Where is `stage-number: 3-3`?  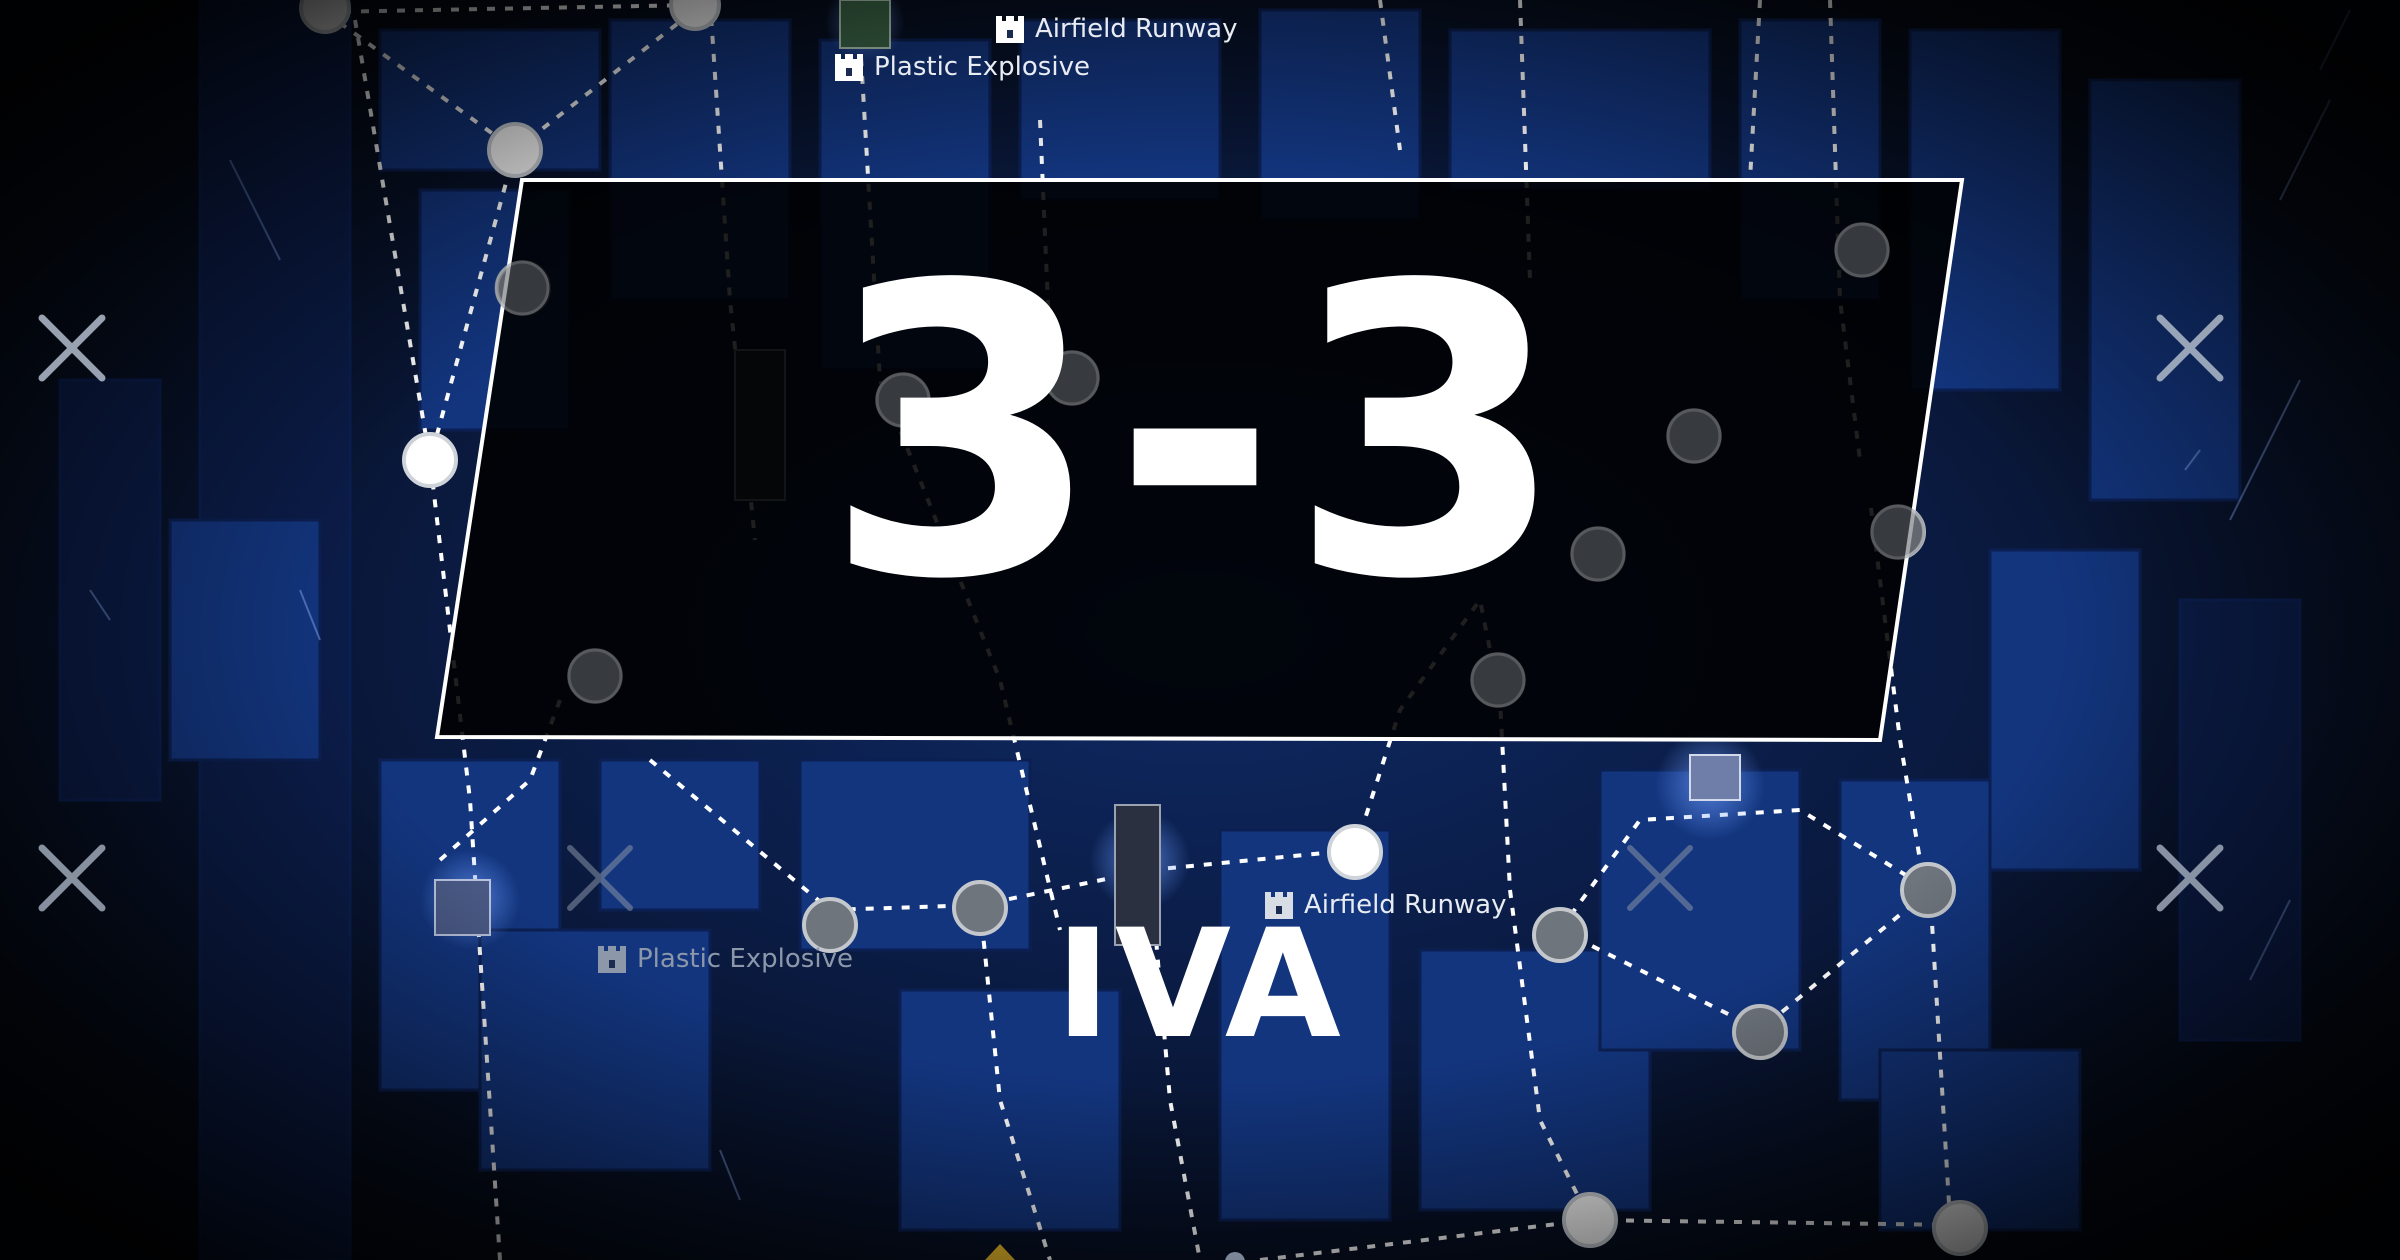
stage-number: 3-3 is located at coordinates (1200, 434).